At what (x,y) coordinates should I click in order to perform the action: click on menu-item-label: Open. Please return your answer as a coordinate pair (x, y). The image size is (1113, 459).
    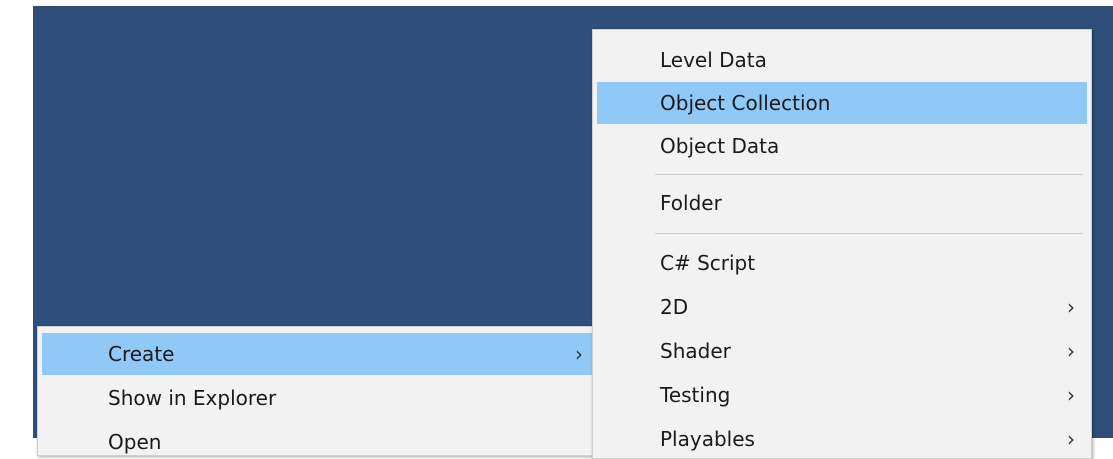
    Looking at the image, I should click on (135, 442).